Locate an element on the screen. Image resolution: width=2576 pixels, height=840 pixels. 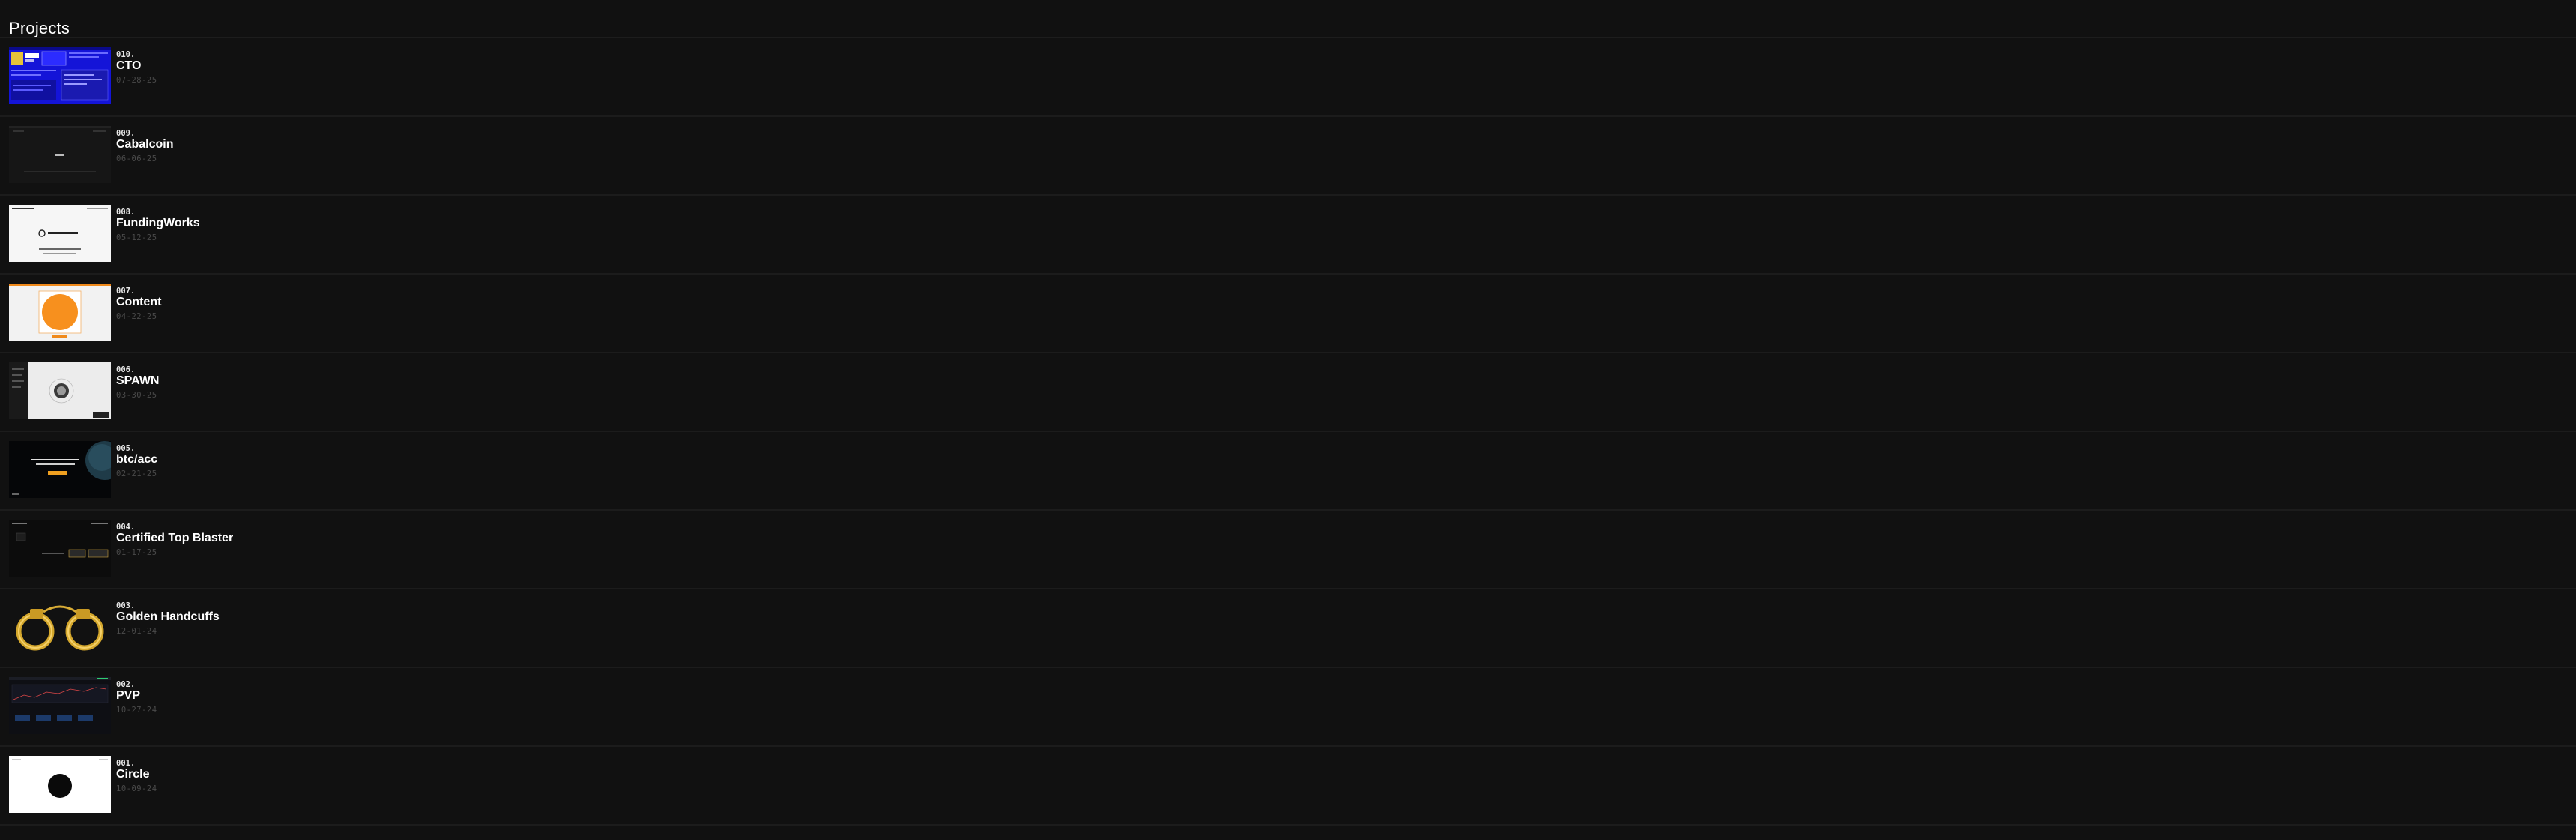
project-row-cto: 010. CTO 07-28-25 is located at coordinates (1288, 77).